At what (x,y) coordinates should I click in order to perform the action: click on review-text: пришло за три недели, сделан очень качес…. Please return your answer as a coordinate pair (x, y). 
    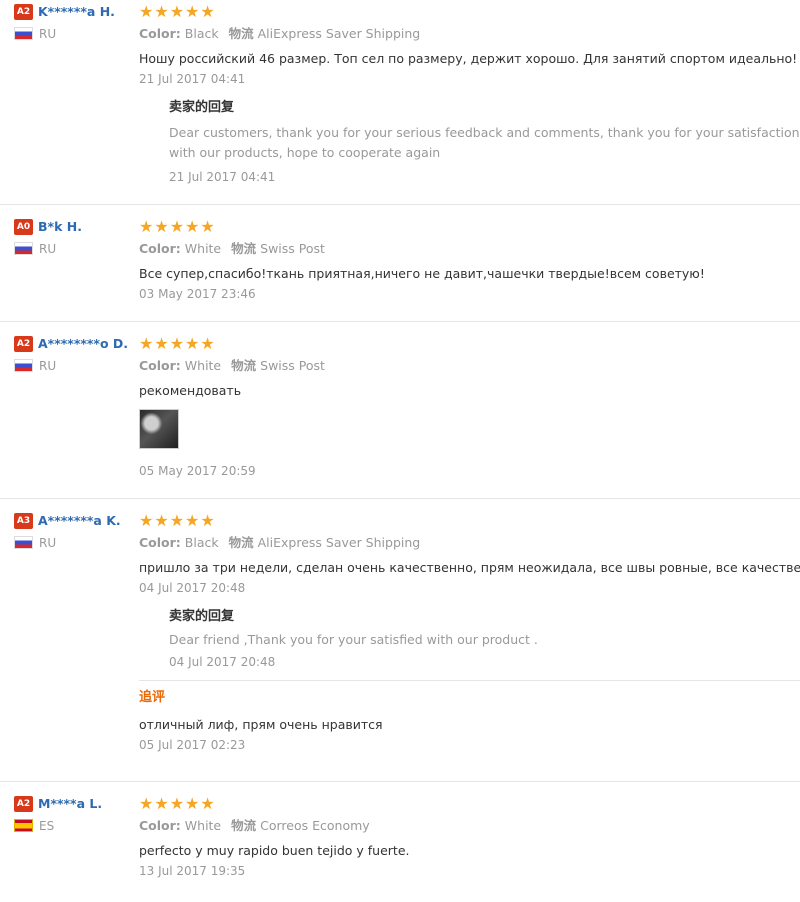
    Looking at the image, I should click on (469, 567).